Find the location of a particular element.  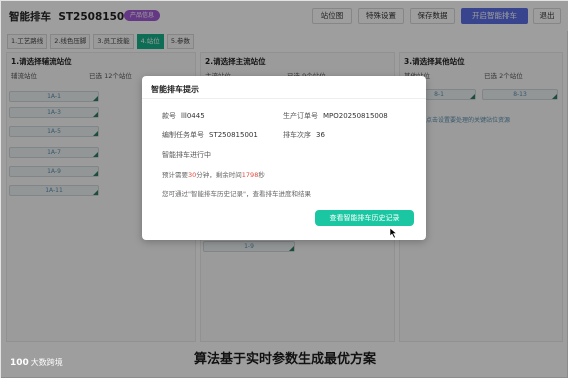

sequence-value: 36 is located at coordinates (320, 135).